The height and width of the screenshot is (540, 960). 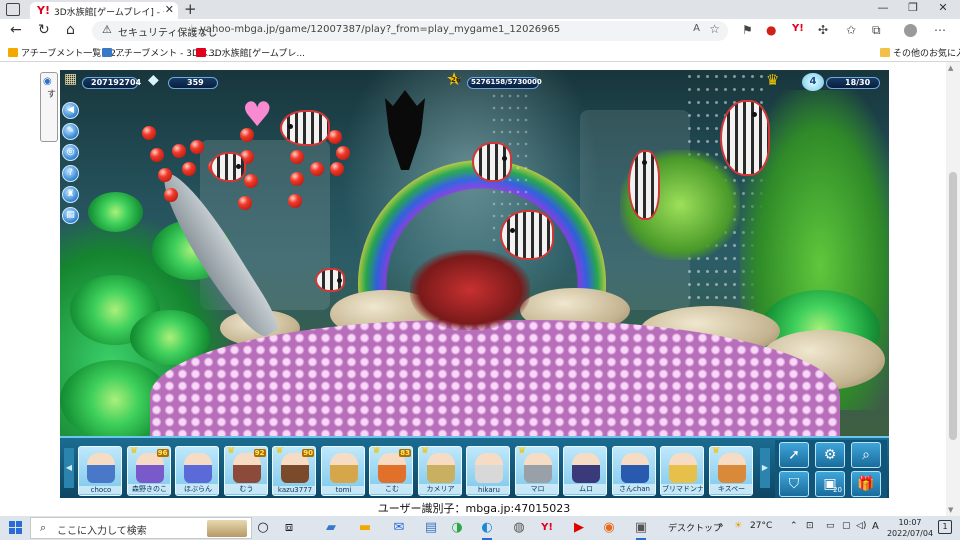 What do you see at coordinates (100, 471) in the screenshot?
I see `friend-card: choco` at bounding box center [100, 471].